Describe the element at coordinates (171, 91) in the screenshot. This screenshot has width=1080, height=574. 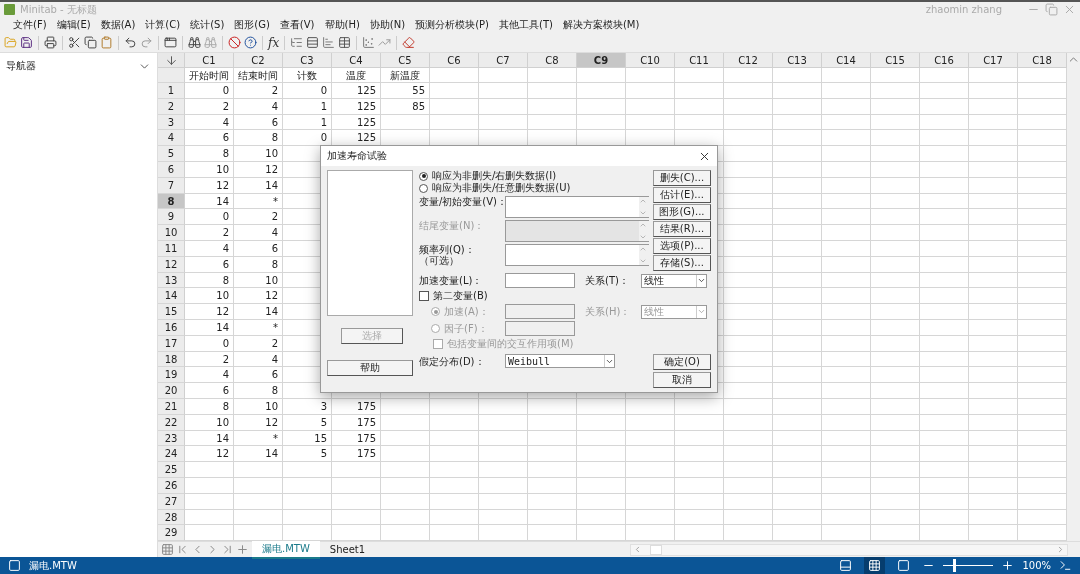
I see `row-header: 1` at that location.